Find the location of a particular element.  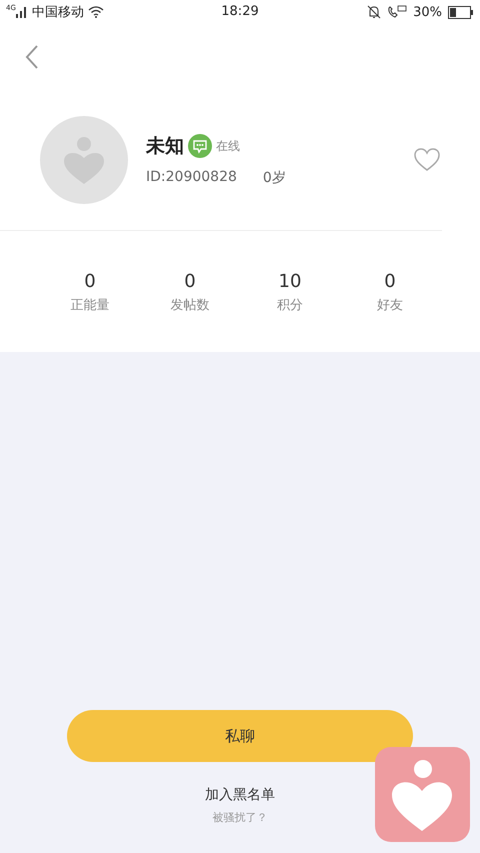

blacklist-link: 加入黑名单 is located at coordinates (240, 795).